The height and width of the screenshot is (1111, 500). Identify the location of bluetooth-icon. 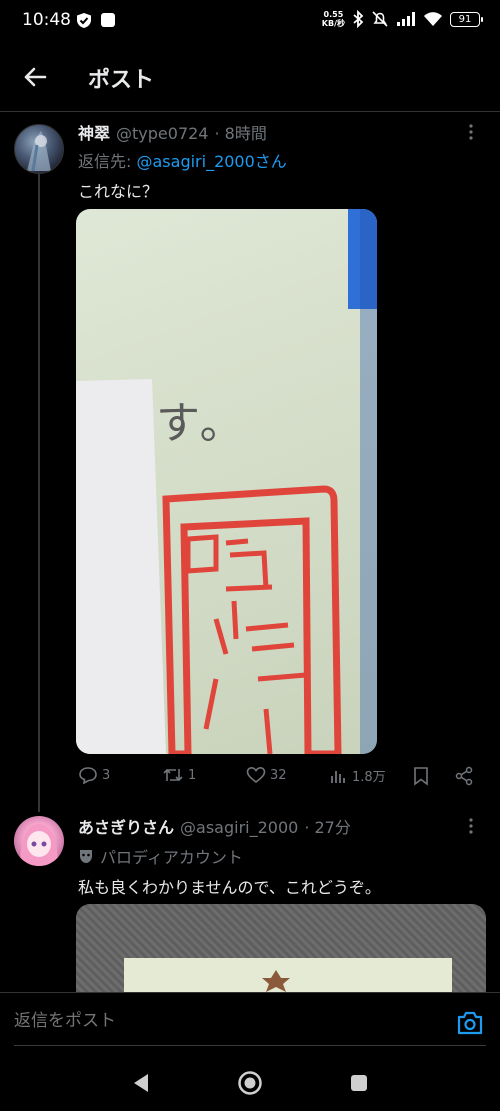
(358, 19).